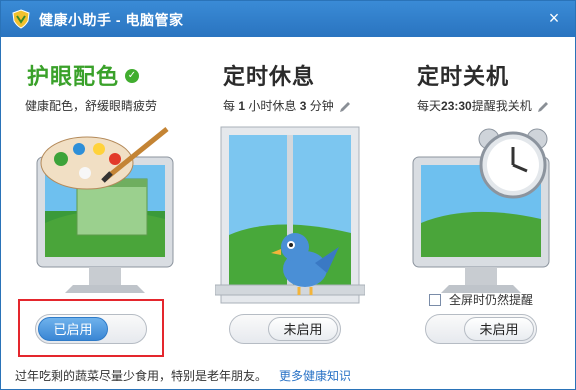  What do you see at coordinates (141, 376) in the screenshot?
I see `health-tip: 过年吃剩的蔬菜尽量少食用，特别是老年朋友。` at bounding box center [141, 376].